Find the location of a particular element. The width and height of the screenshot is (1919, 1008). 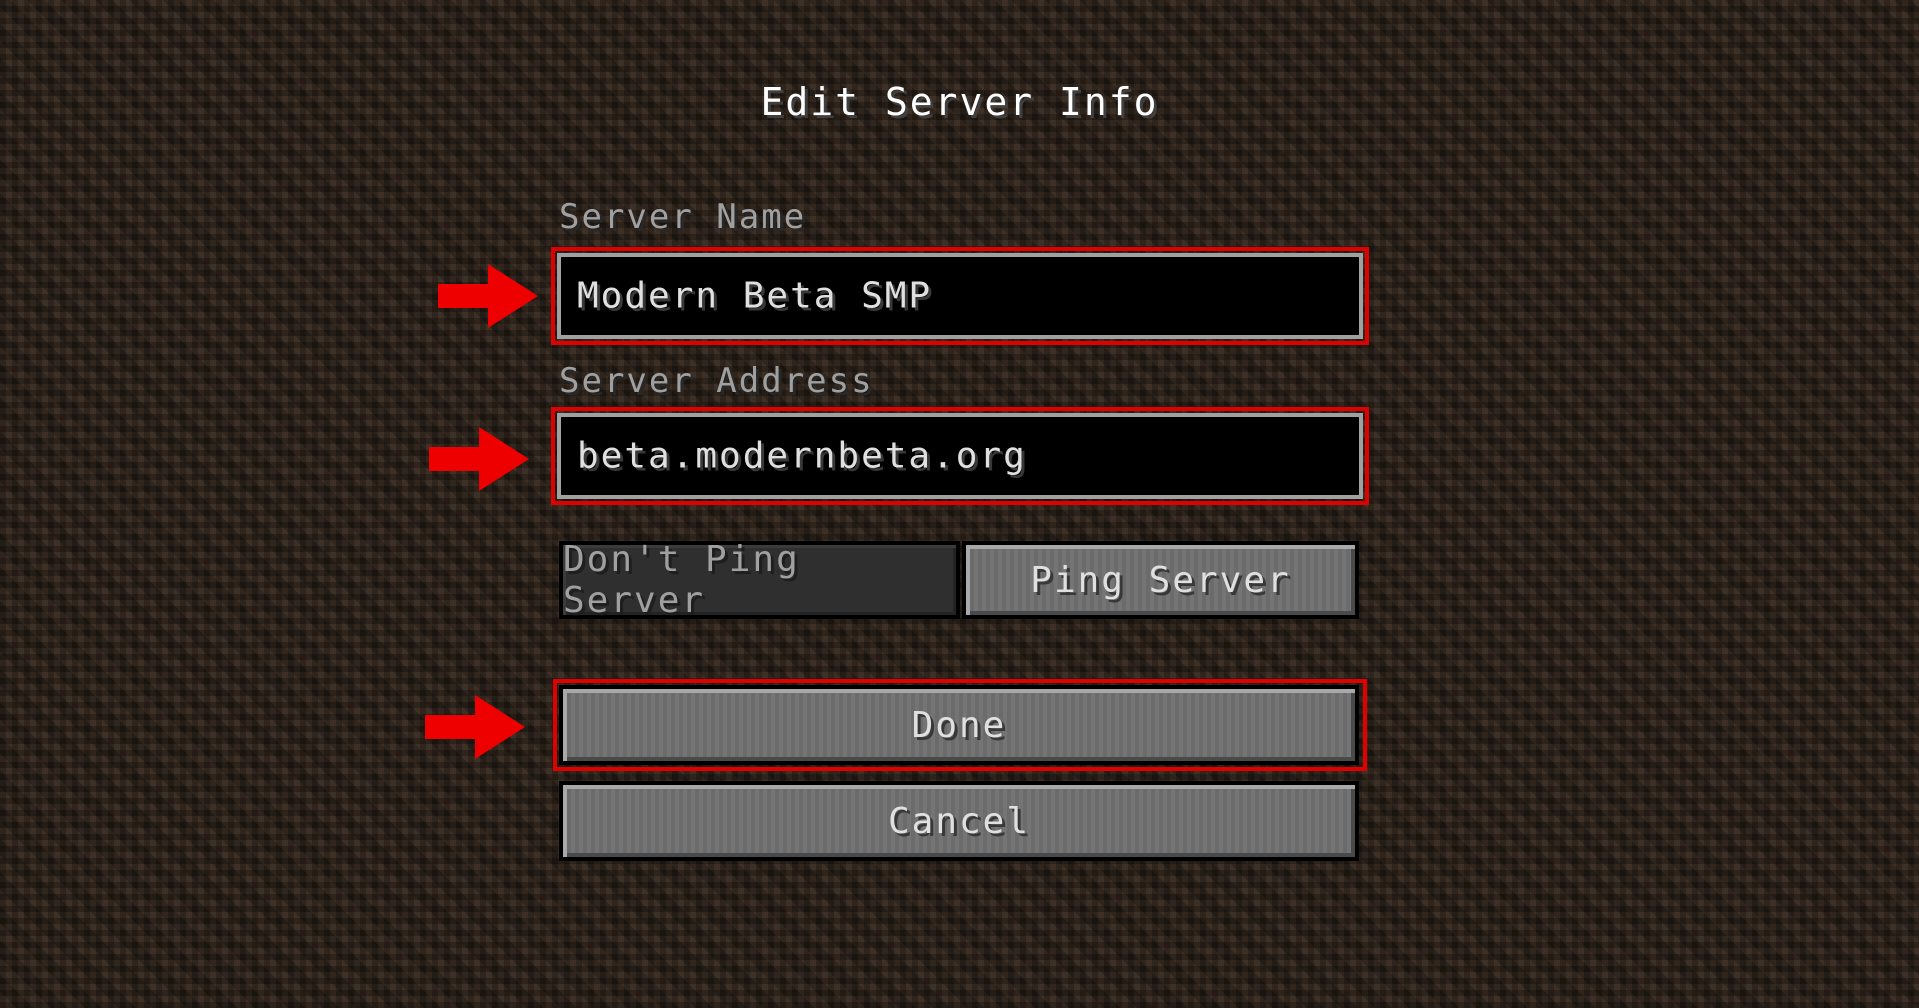

server-name-value: Modern Beta SMP is located at coordinates (755, 296).